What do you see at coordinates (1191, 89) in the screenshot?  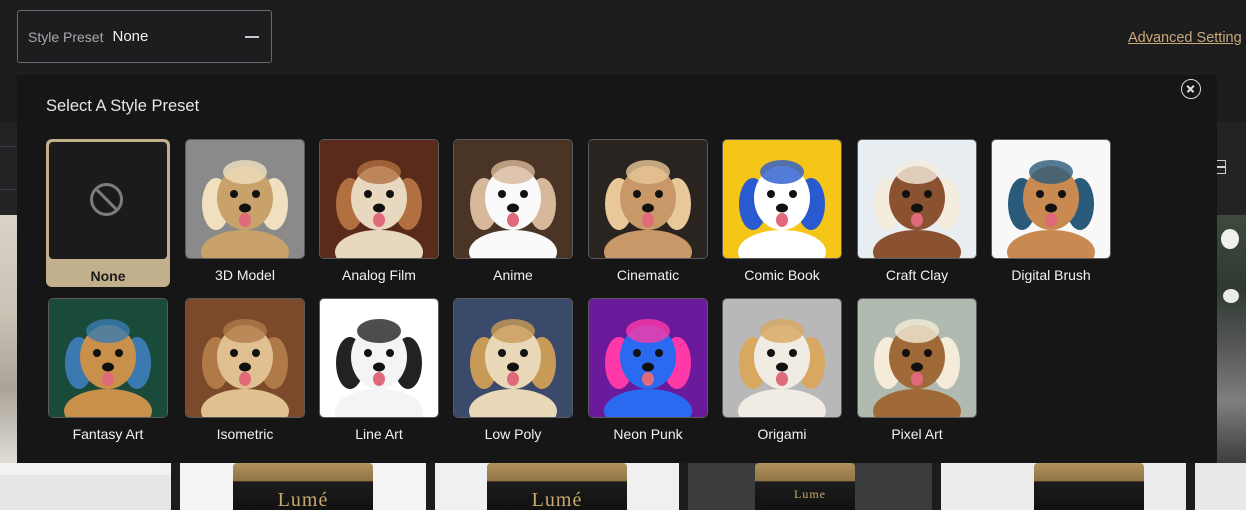 I see `close-icon` at bounding box center [1191, 89].